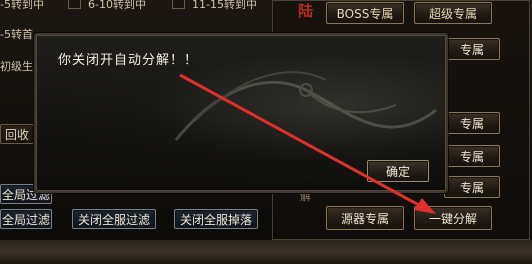 The height and width of the screenshot is (264, 532). Describe the element at coordinates (398, 171) in the screenshot. I see `confirm-button: 确定` at that location.